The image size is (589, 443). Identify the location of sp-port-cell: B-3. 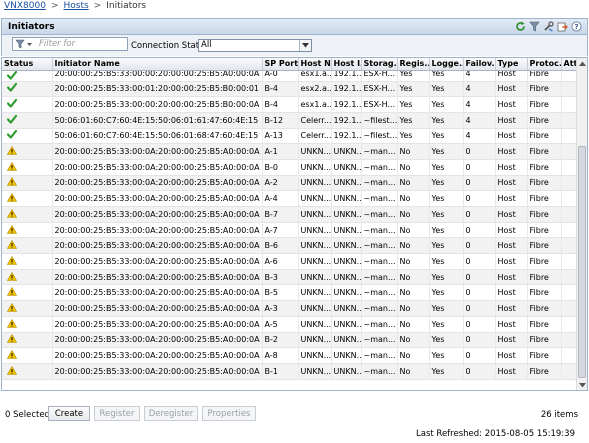
(280, 277).